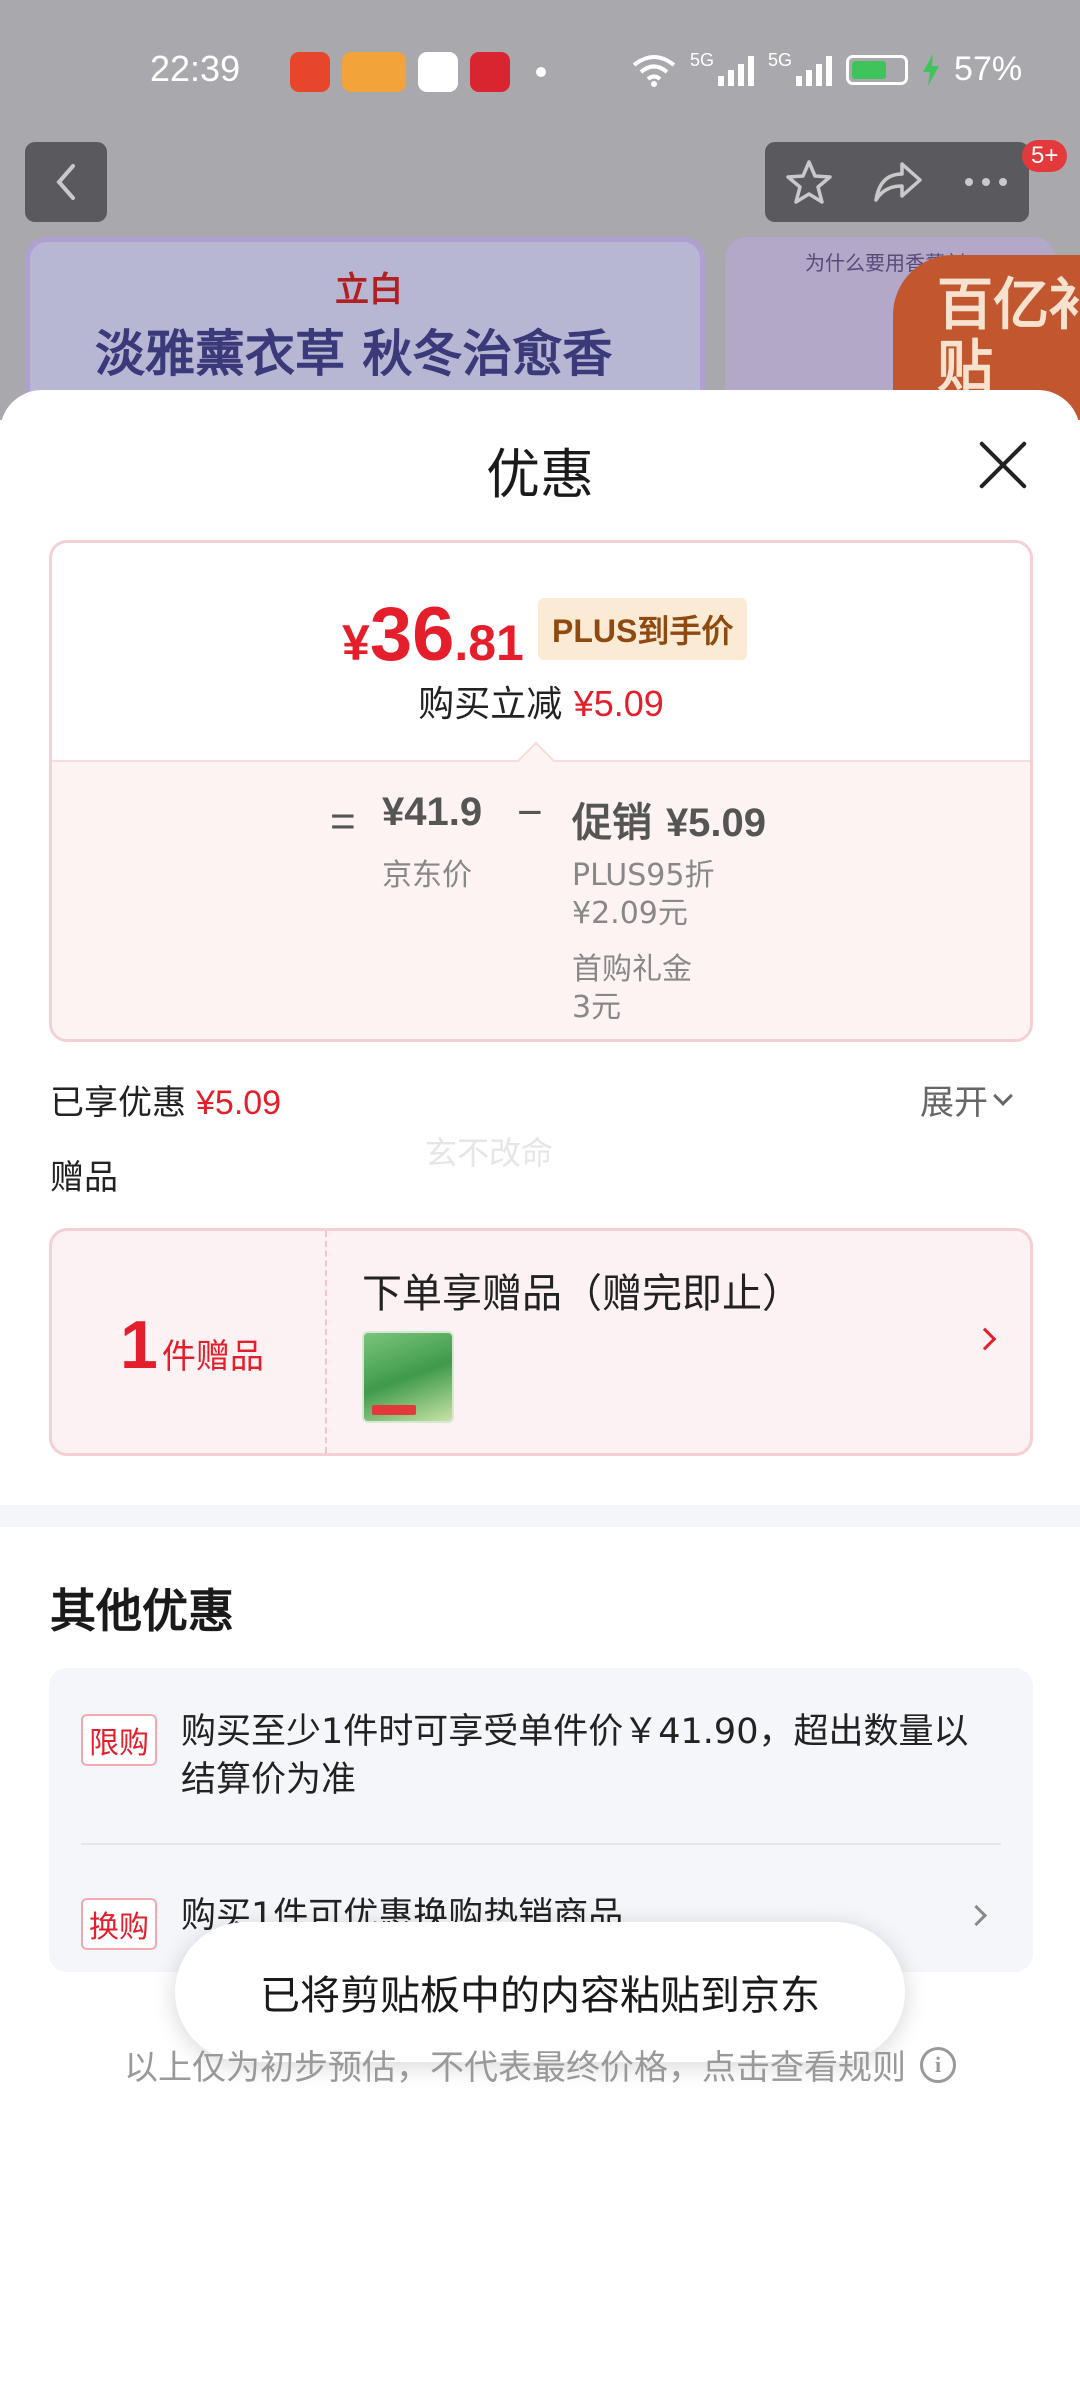 This screenshot has width=1080, height=2400. I want to click on status-indicators: 5G 5G 57%, so click(827, 69).